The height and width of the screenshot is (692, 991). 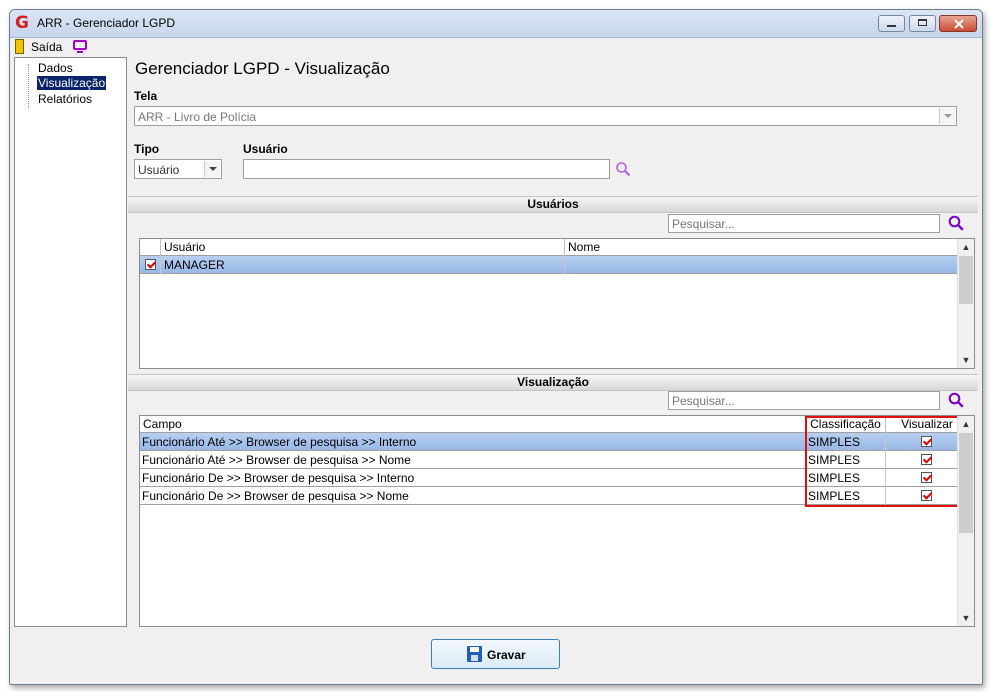 I want to click on users-scrollbar: ▲ ▼, so click(x=965, y=303).